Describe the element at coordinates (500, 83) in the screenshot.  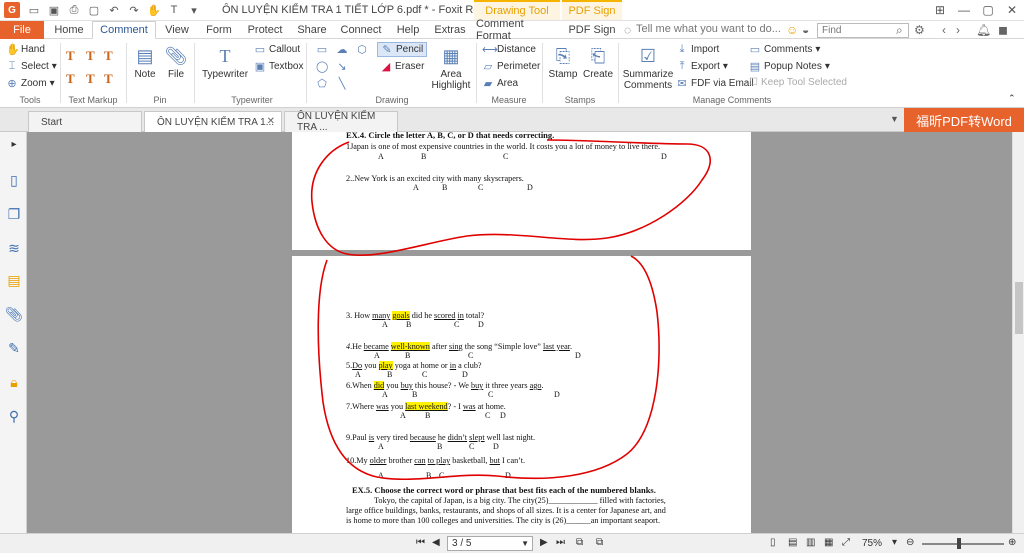
I see `area-button: ▰ Area` at that location.